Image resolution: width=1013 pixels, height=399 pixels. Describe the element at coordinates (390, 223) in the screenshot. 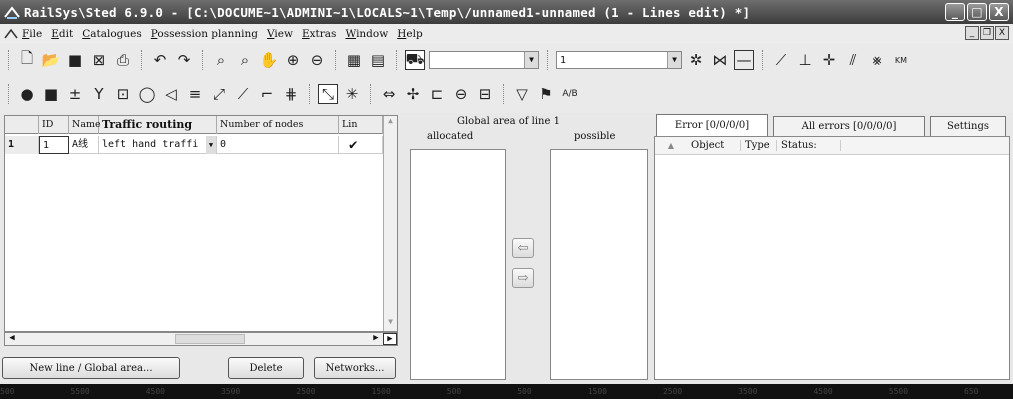

I see `vertical-scrollbar: ▲ ▼` at that location.